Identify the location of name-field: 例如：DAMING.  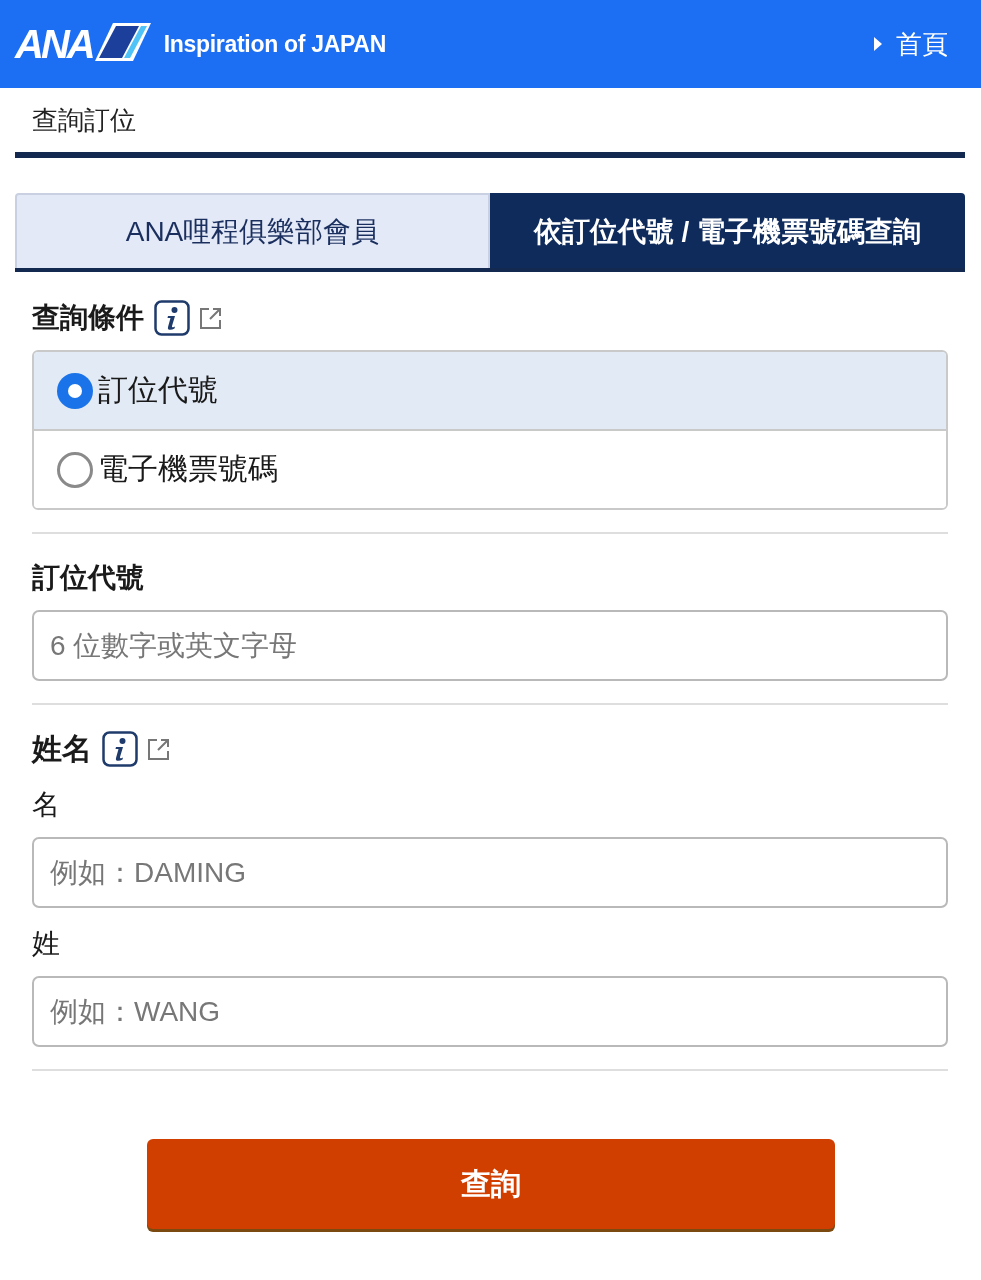
(490, 872).